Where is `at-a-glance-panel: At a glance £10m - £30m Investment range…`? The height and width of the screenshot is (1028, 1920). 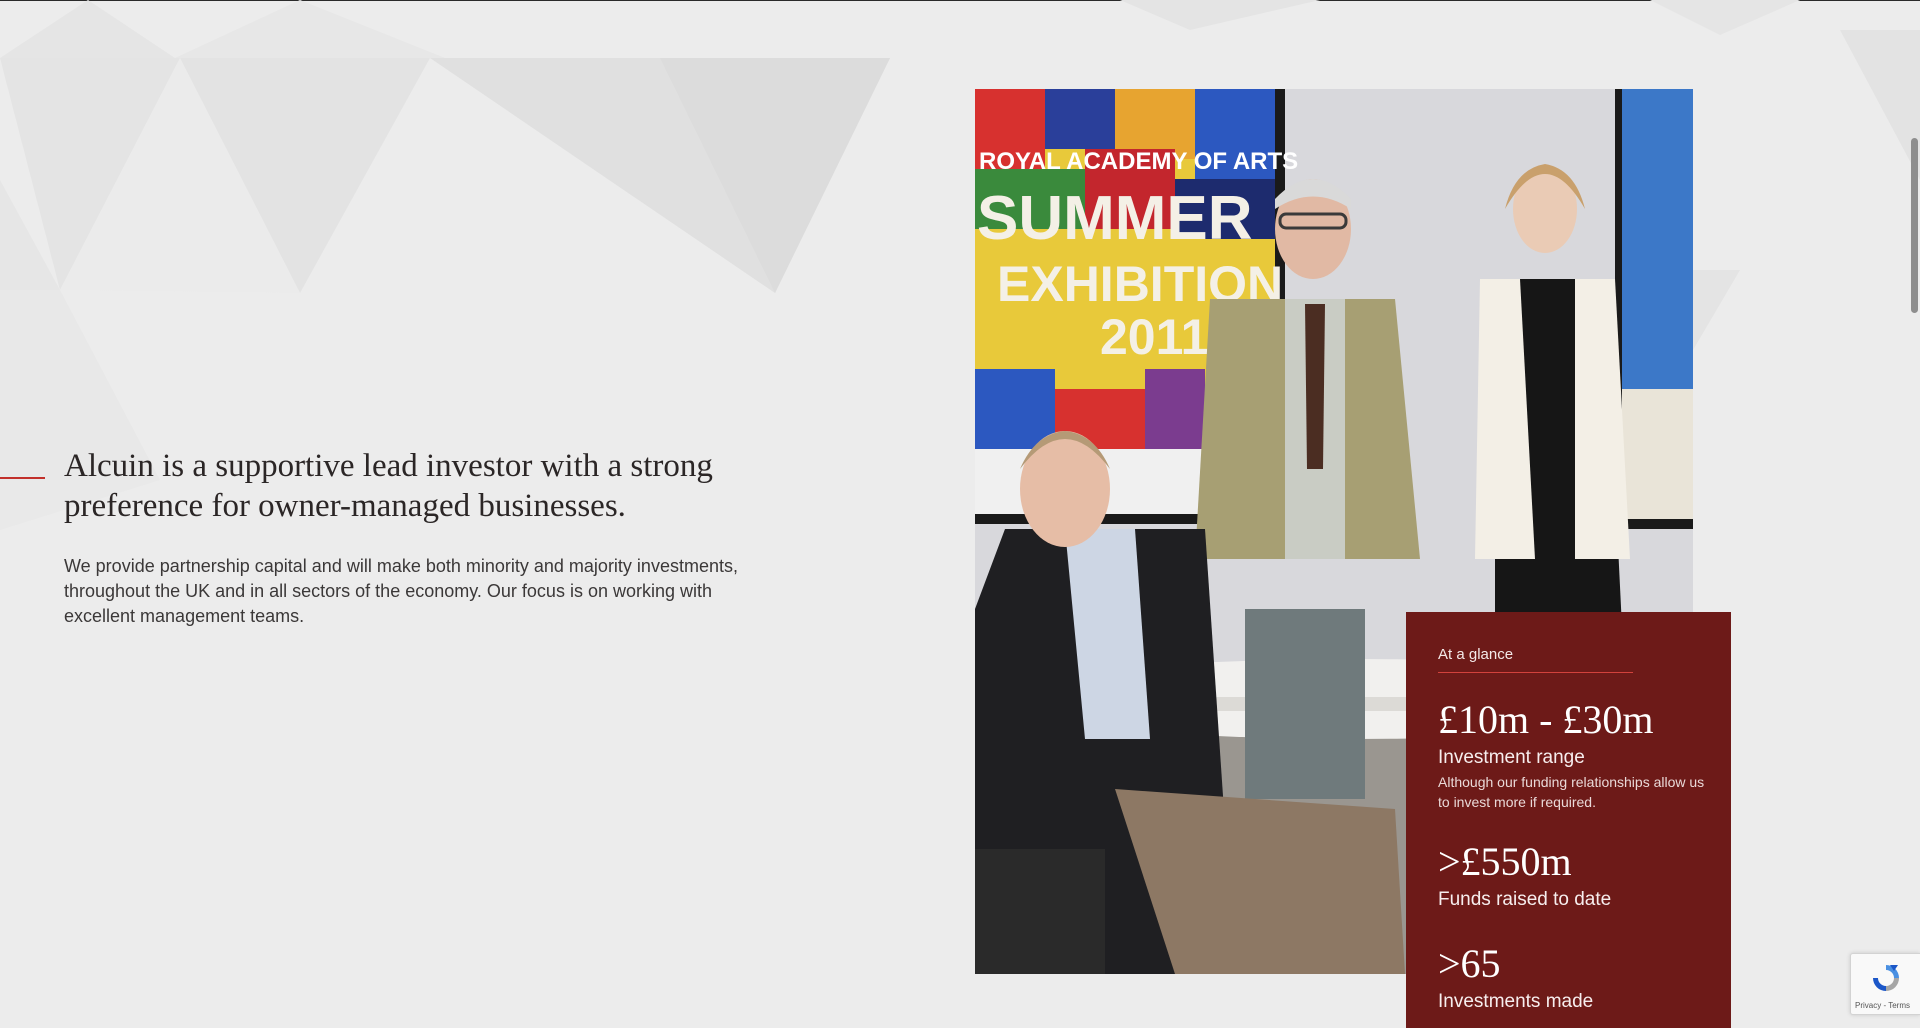
at-a-glance-panel: At a glance £10m - £30m Investment range… is located at coordinates (1568, 820).